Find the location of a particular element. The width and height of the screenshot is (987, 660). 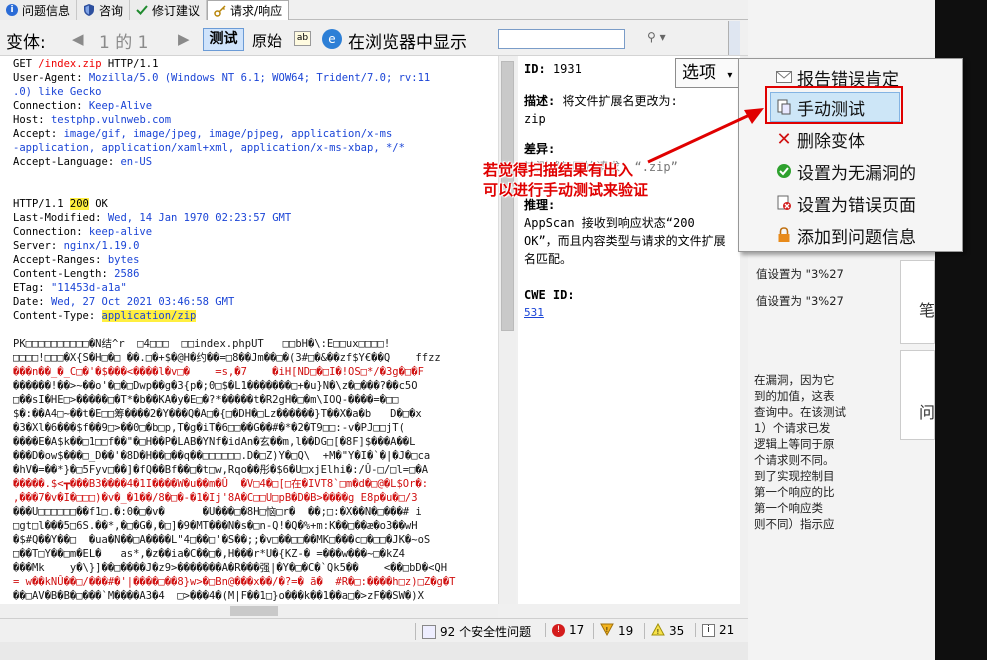

menu-item-label: 添加到问题信息 is located at coordinates (856, 237).